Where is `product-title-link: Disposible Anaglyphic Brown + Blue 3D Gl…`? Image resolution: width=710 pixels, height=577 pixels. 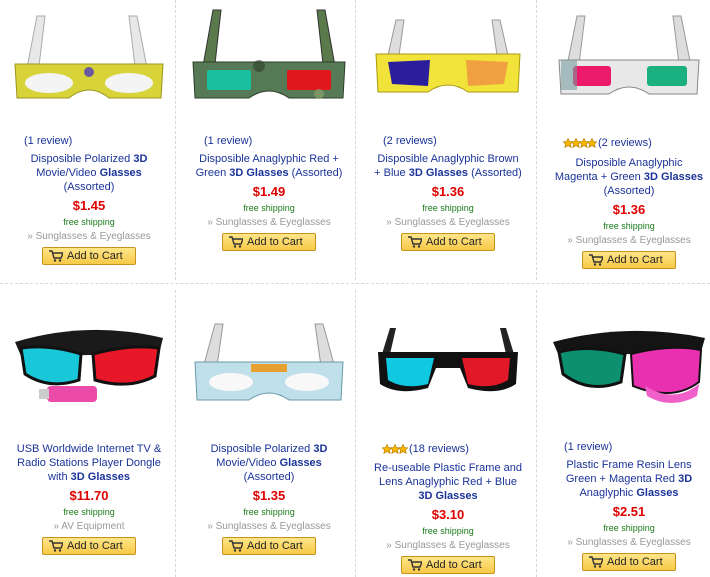
product-title-link: Disposible Anaglyphic Brown + Blue 3D Gl… is located at coordinates (448, 164).